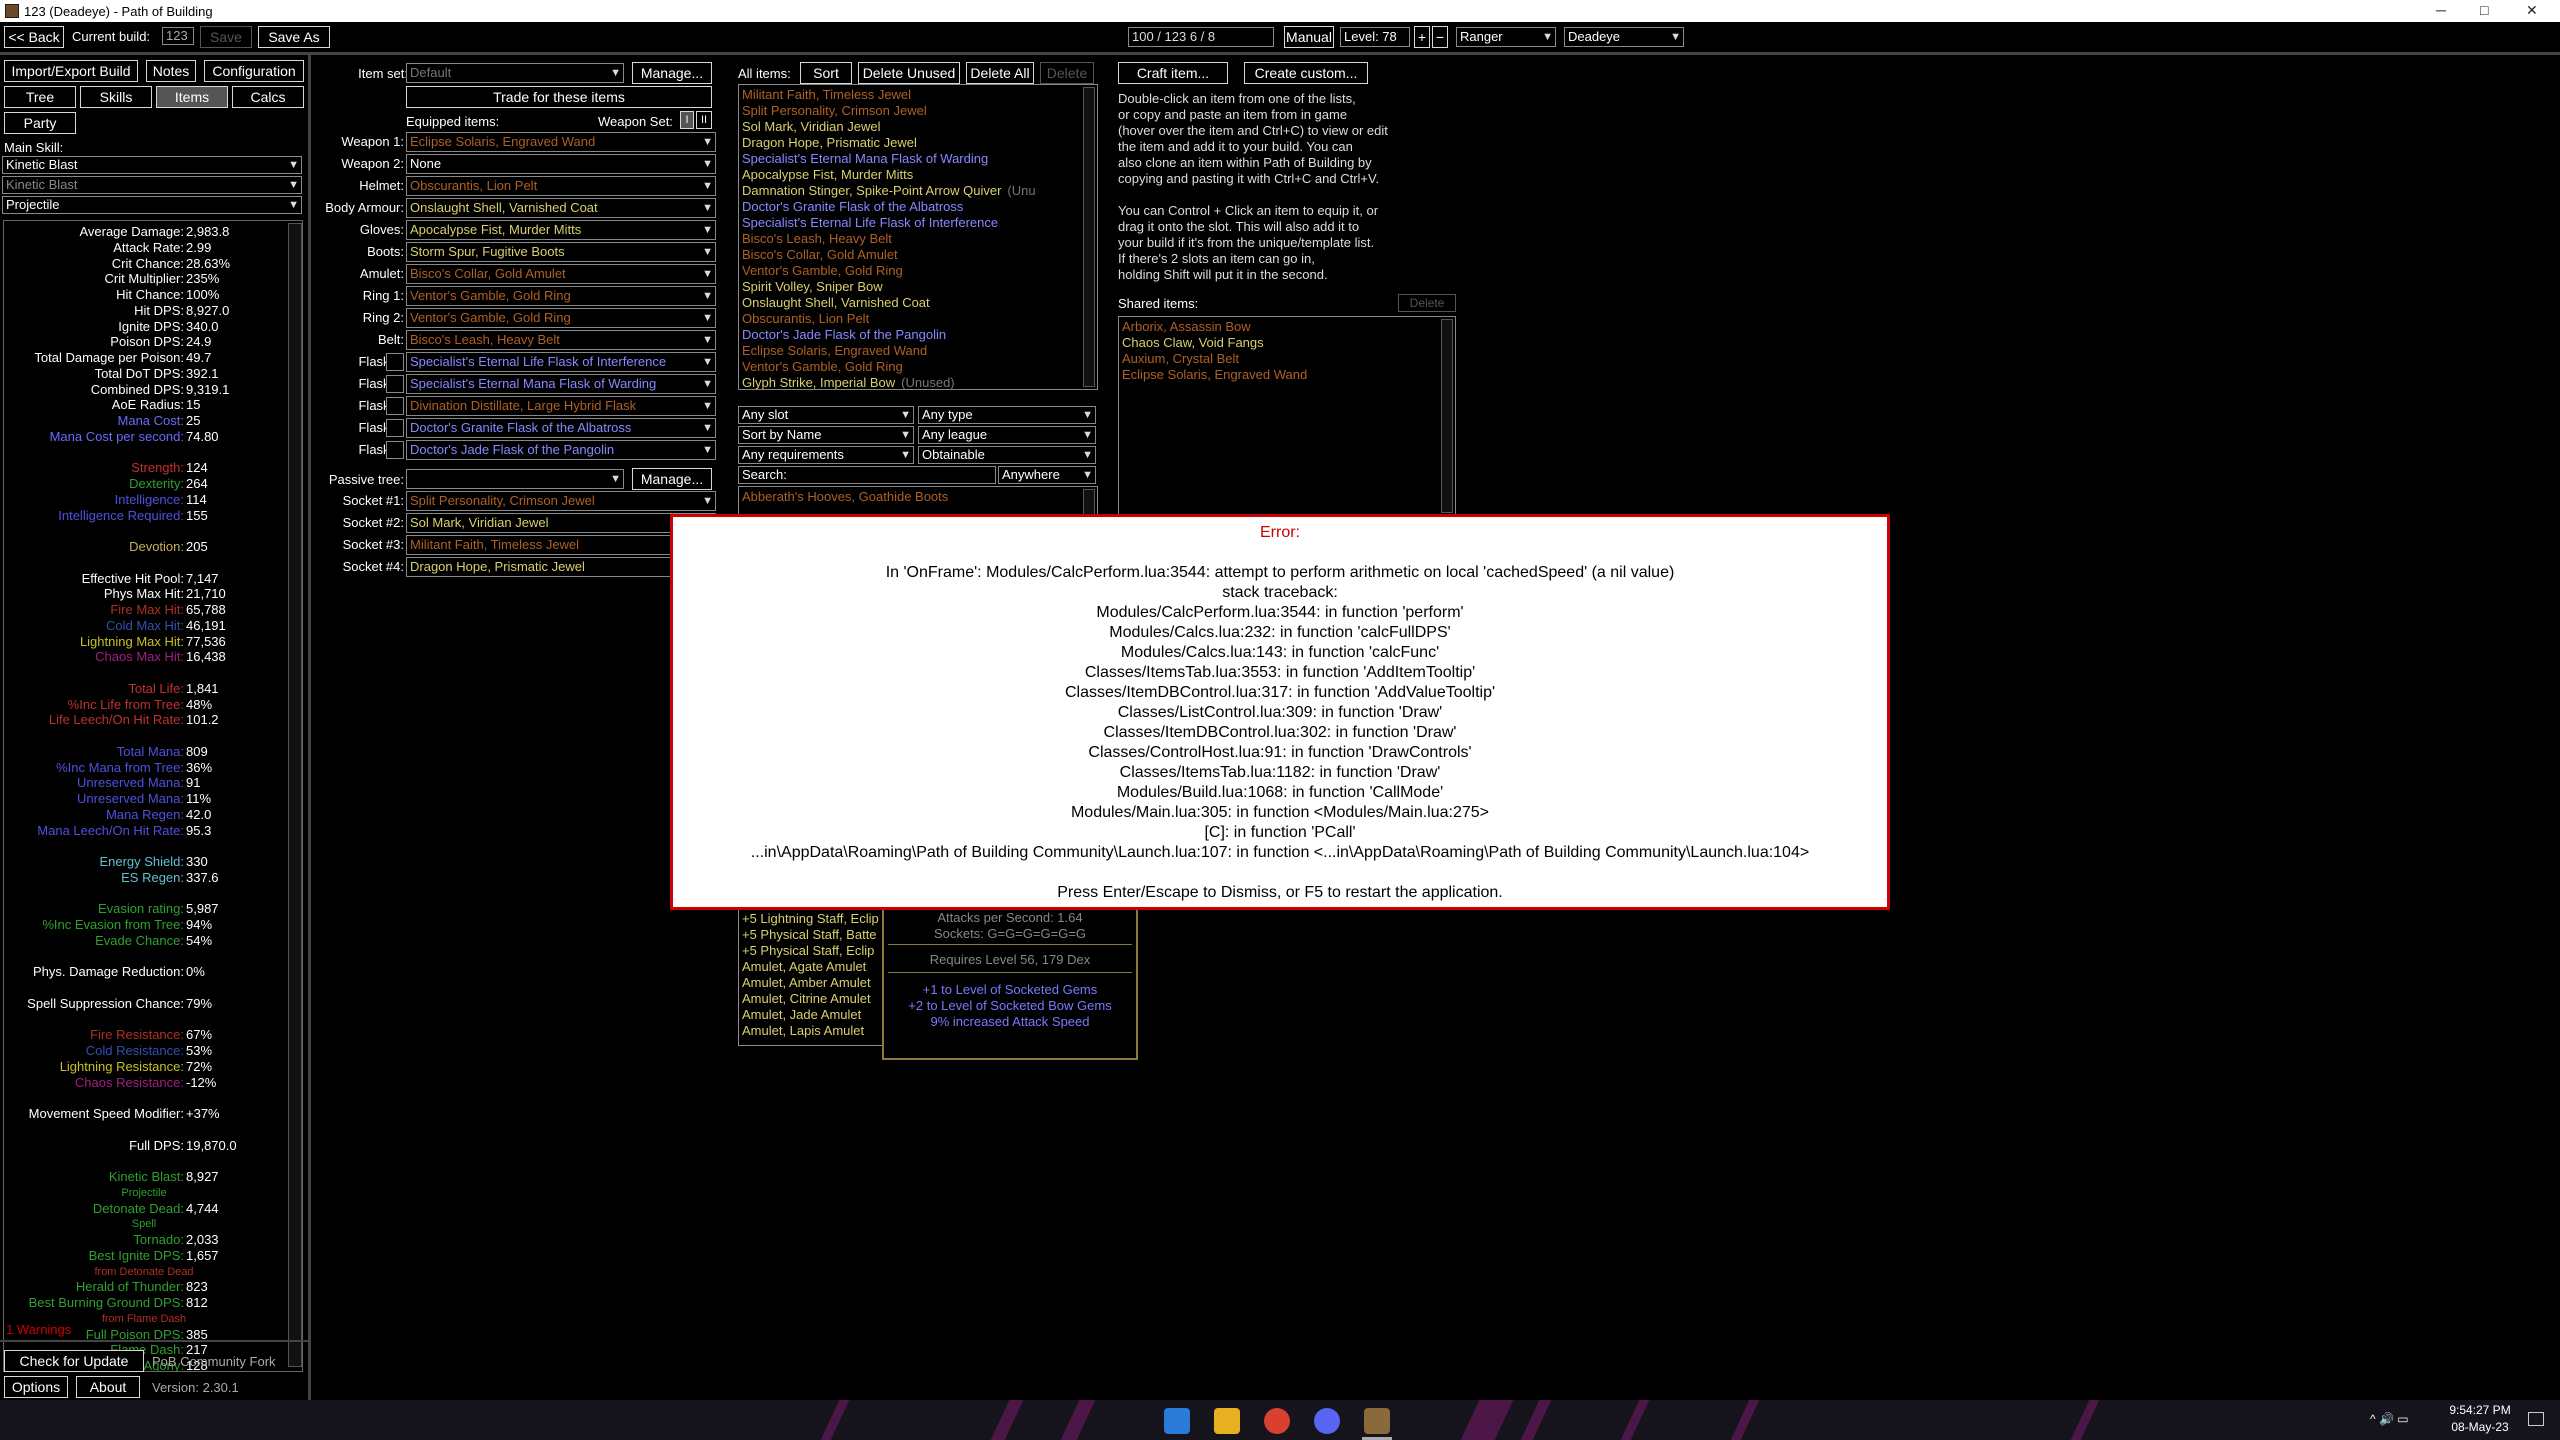  What do you see at coordinates (1624, 37) in the screenshot?
I see `ascendancy-dropdown: Deadeye ▼` at bounding box center [1624, 37].